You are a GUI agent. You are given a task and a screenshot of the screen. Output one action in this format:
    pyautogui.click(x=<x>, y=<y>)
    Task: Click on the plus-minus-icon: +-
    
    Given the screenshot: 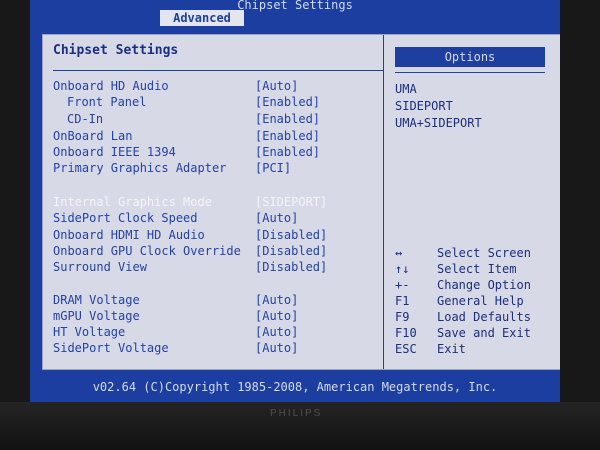 What is the action you would take?
    pyautogui.click(x=402, y=285)
    